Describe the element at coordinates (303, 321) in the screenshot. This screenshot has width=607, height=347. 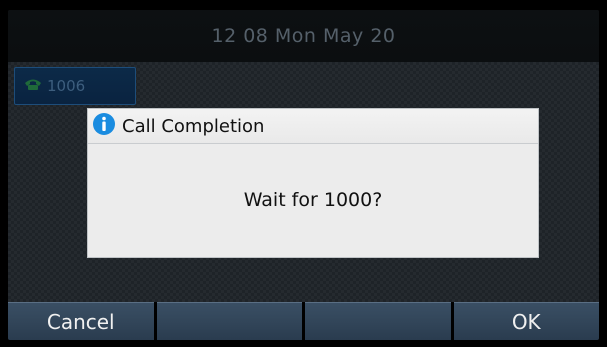
I see `softkey-bar: Cancel OK` at that location.